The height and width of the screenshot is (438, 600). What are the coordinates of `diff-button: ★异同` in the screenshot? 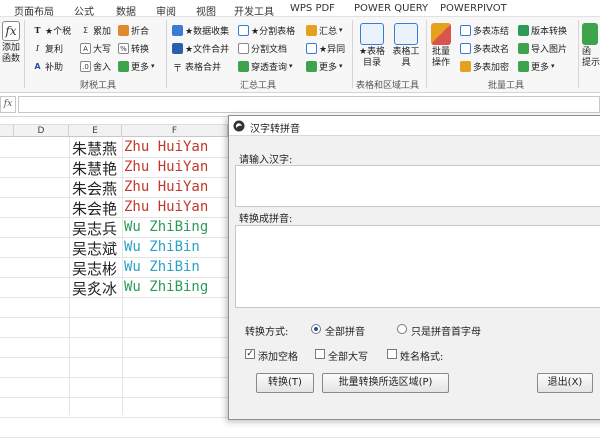 It's located at (325, 48).